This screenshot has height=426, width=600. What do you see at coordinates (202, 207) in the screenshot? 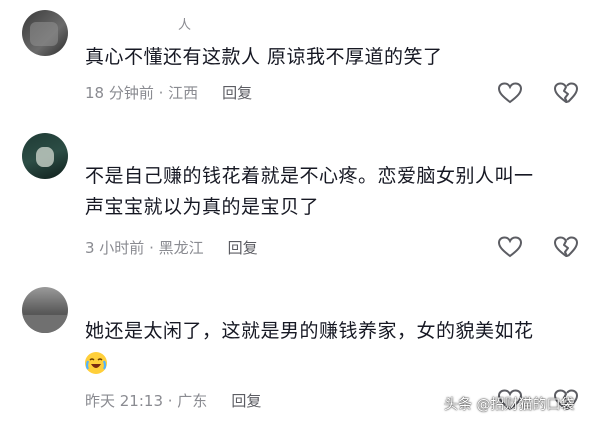
I see `comment-text-line: 声宝宝就以为真的是宝贝了` at bounding box center [202, 207].